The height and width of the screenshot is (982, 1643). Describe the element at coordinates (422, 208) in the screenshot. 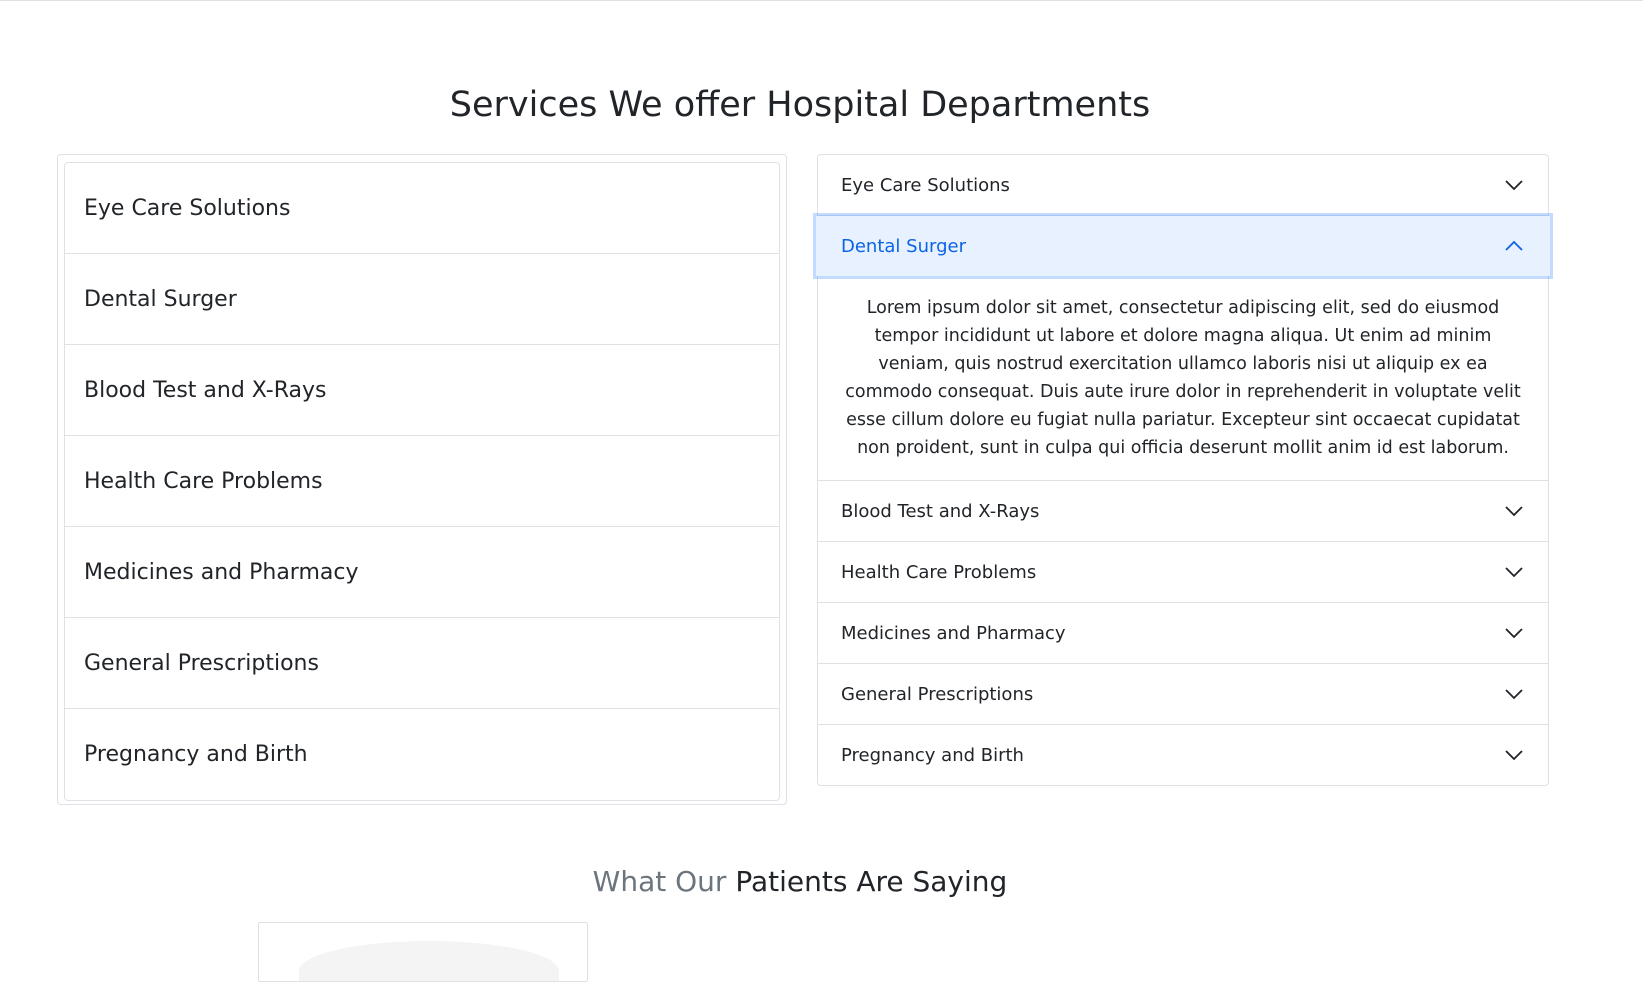

I see `list-item-eye-care: Eye Care Solutions` at that location.